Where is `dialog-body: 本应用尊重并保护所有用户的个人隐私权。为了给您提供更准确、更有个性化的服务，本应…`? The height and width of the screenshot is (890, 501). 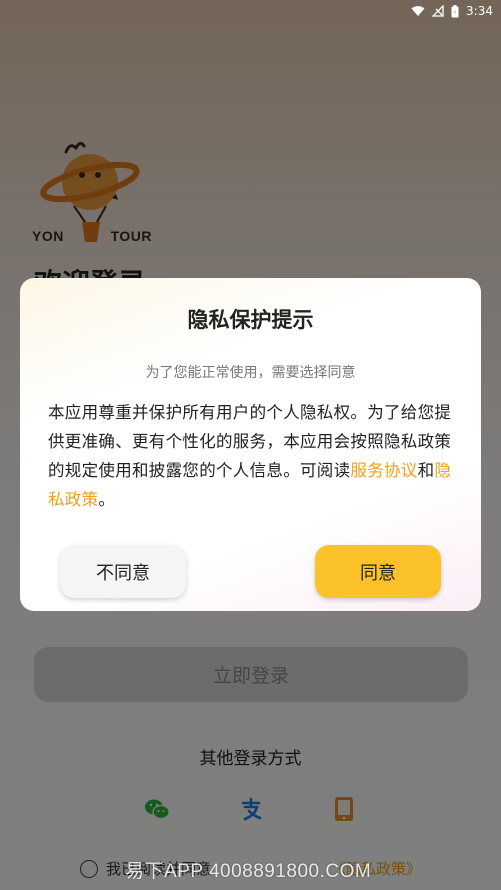 dialog-body: 本应用尊重并保护所有用户的个人隐私权。为了给您提供更准确、更有个性化的服务，本应… is located at coordinates (250, 456).